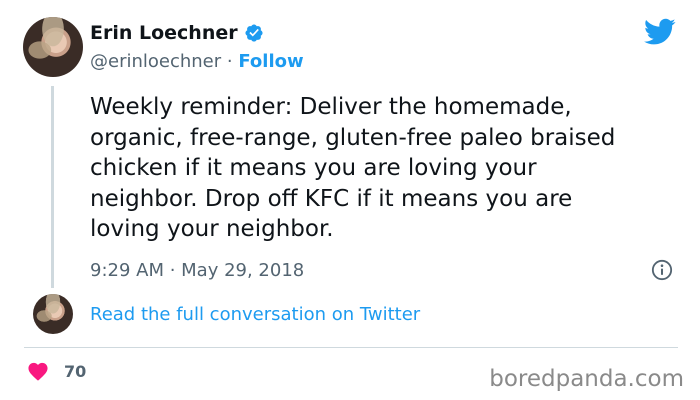 This screenshot has width=700, height=400. Describe the element at coordinates (52, 187) in the screenshot. I see `thread-line` at that location.